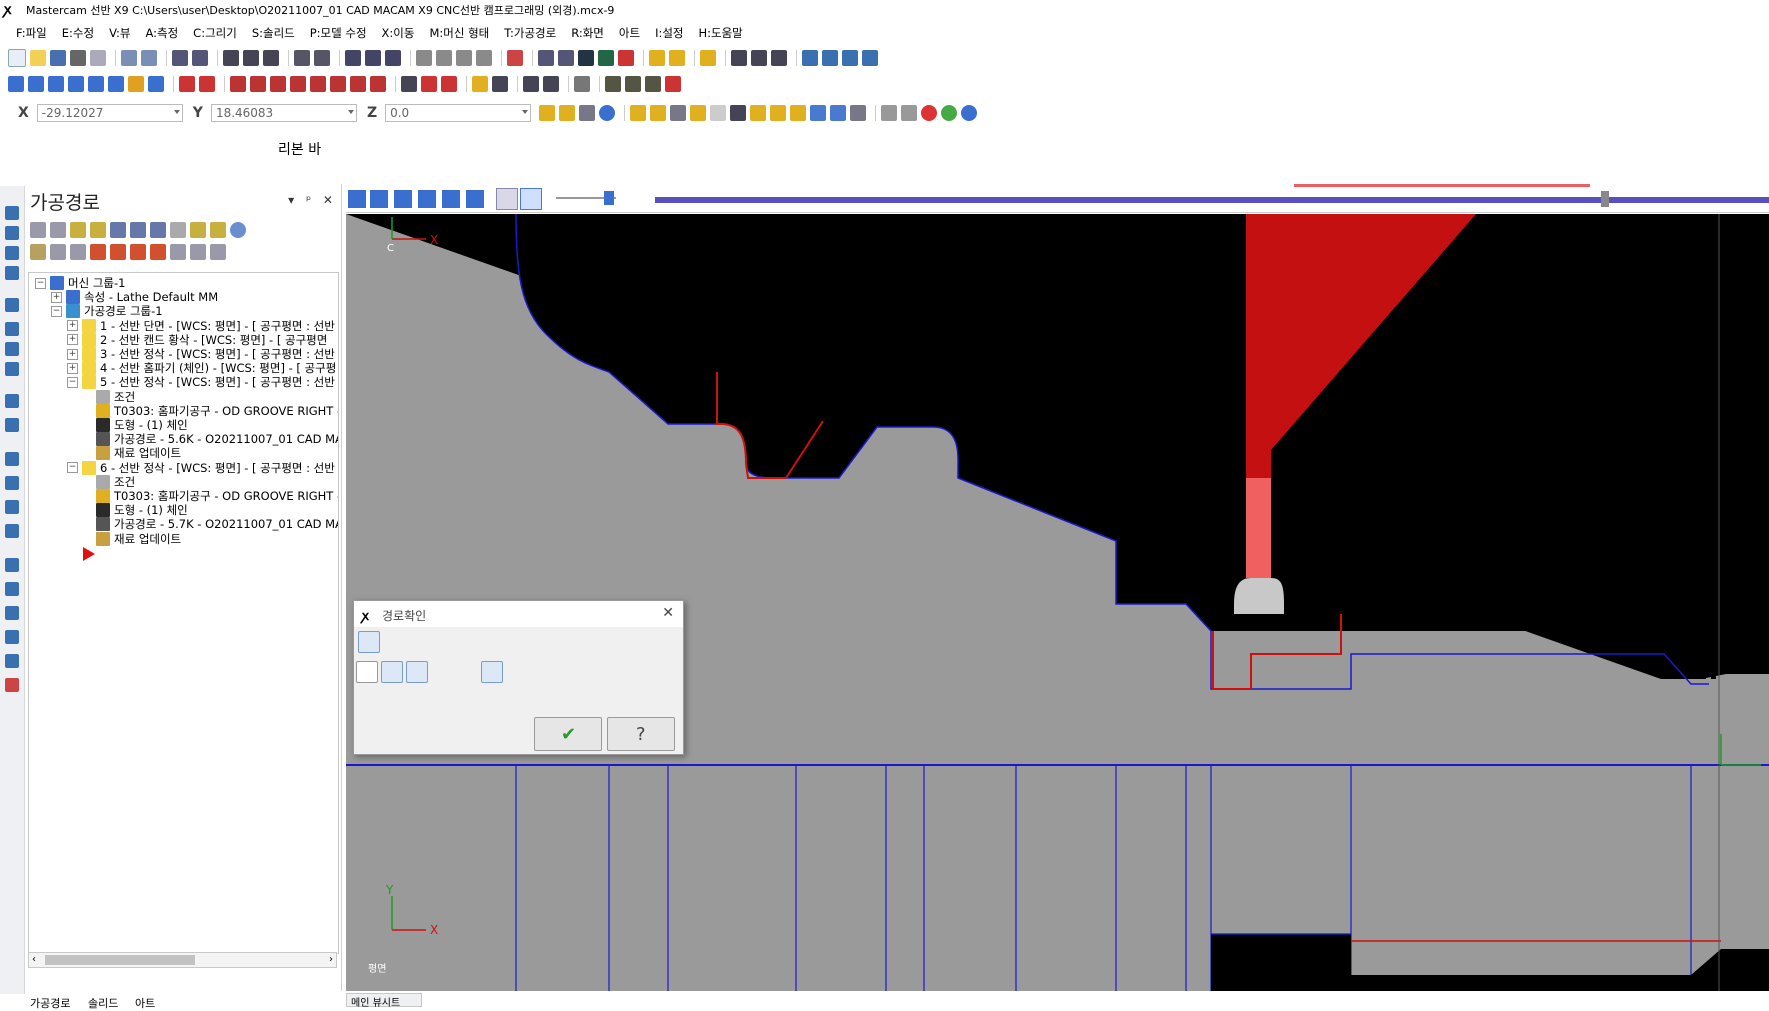 This screenshot has height=1011, width=1769. What do you see at coordinates (198, 230) in the screenshot?
I see `highfeed-icon` at bounding box center [198, 230].